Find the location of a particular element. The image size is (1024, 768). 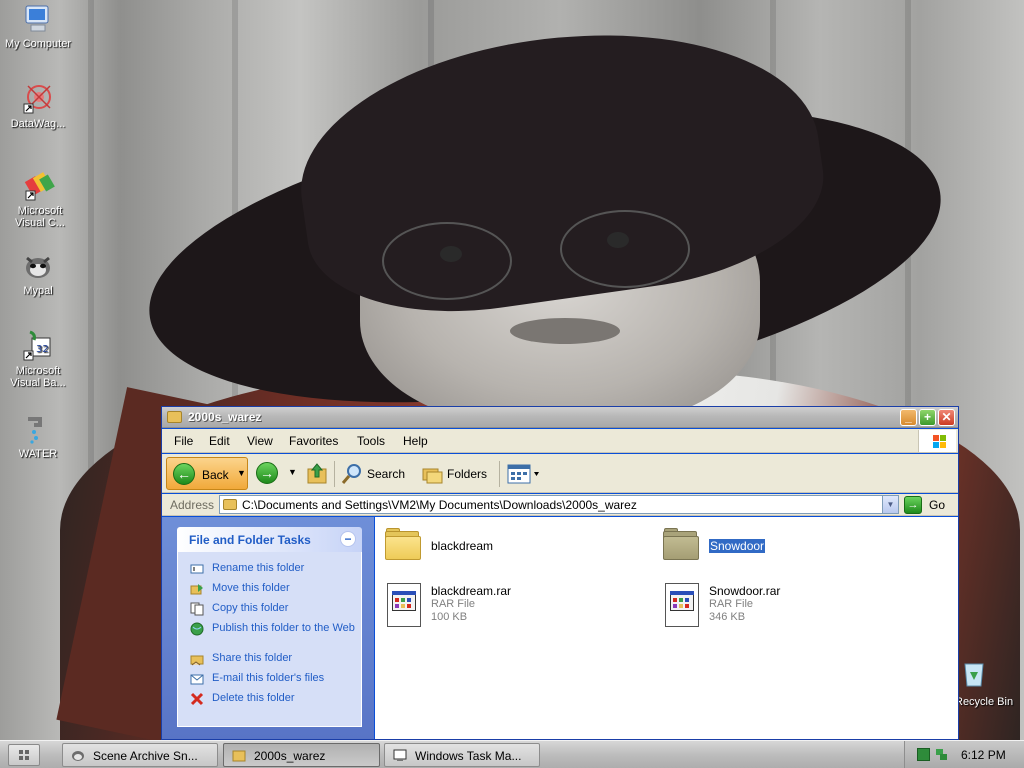

water-icon is located at coordinates (35, 430).